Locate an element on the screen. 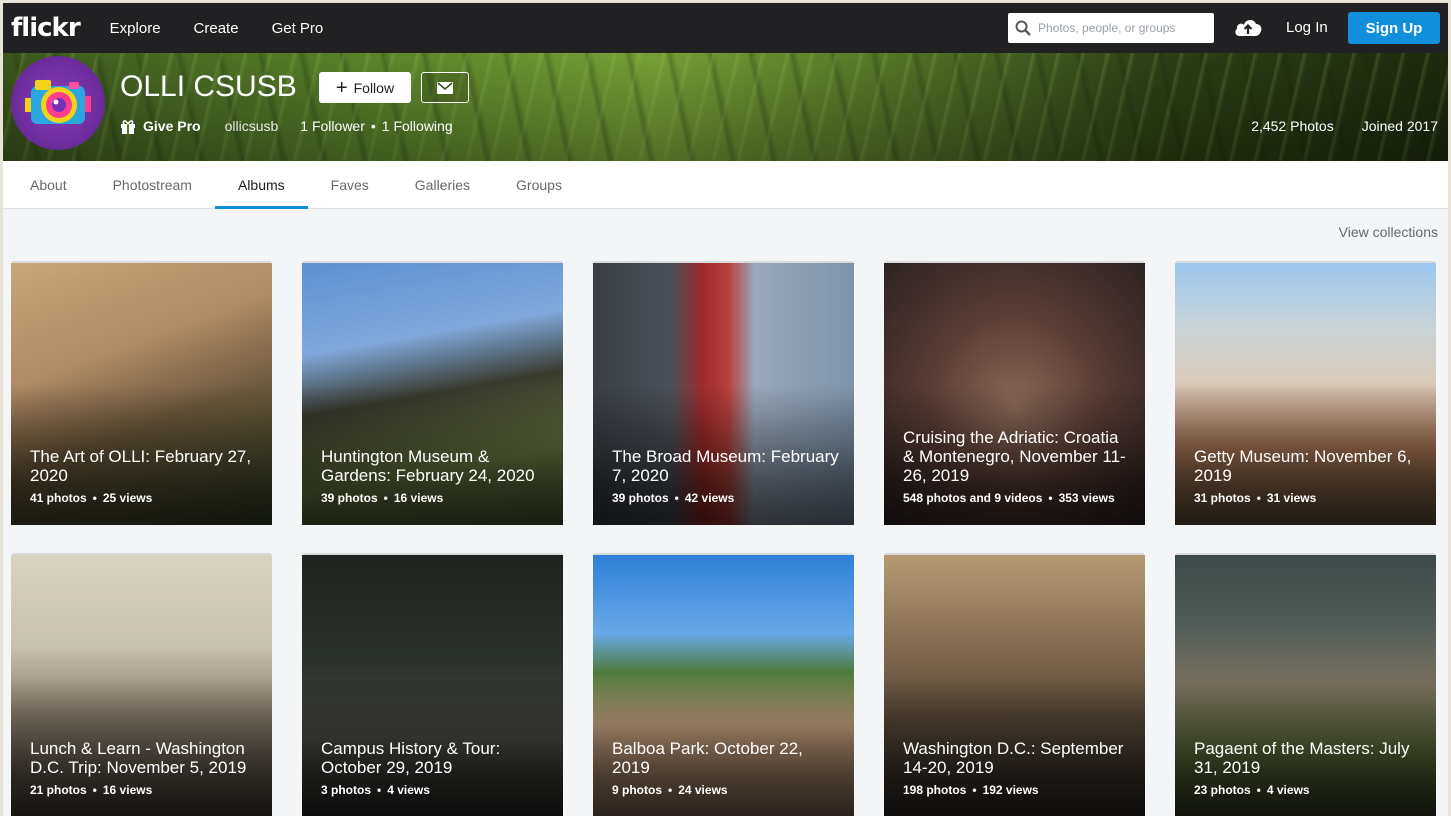 This screenshot has height=816, width=1451. album-title: Getty Museum: November 6, 2019 is located at coordinates (1303, 466).